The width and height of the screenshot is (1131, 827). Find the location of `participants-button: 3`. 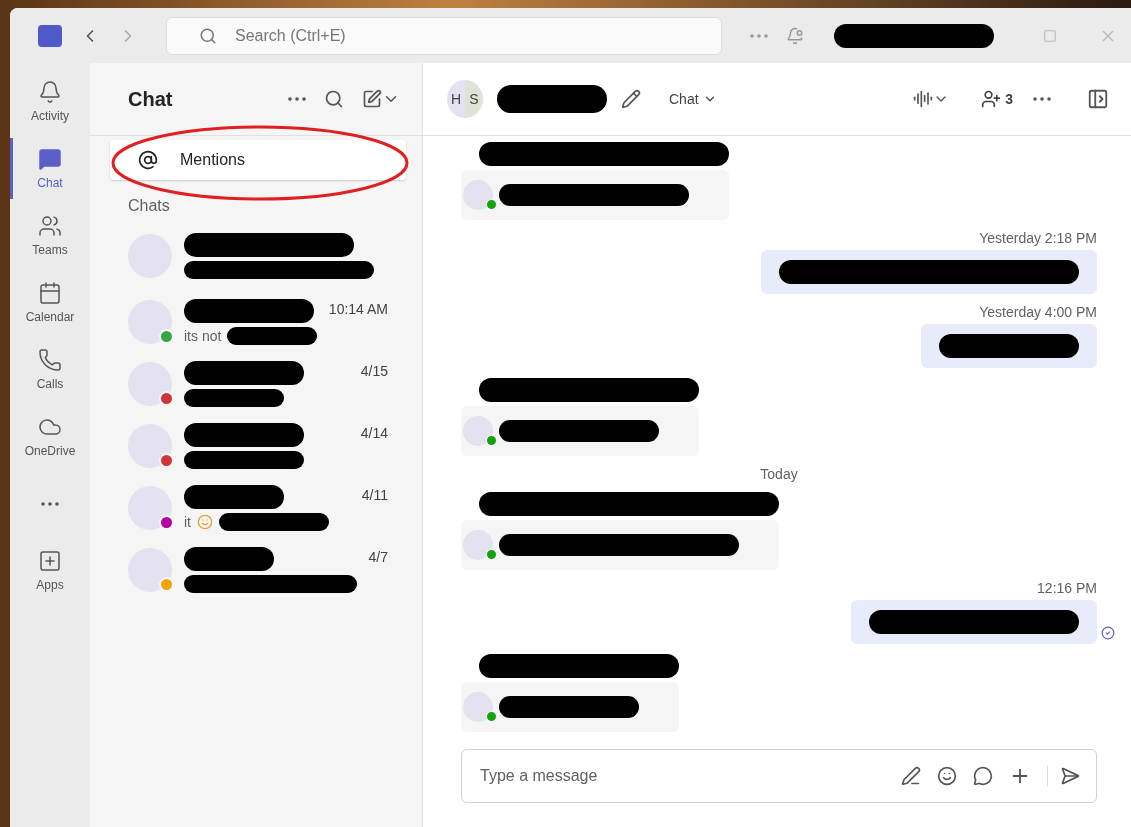

participants-button: 3 is located at coordinates (997, 99).